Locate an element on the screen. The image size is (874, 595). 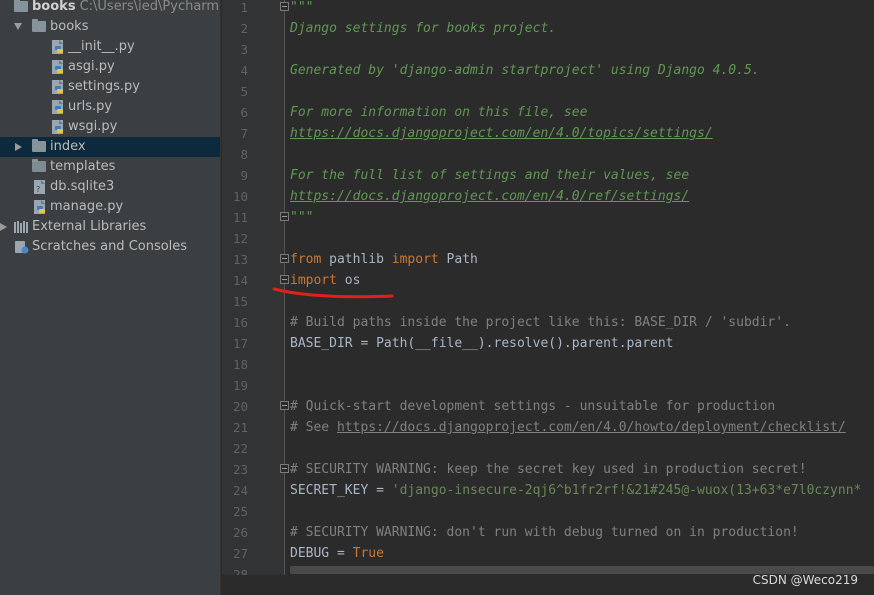
line-number: 16 is located at coordinates (240, 322).